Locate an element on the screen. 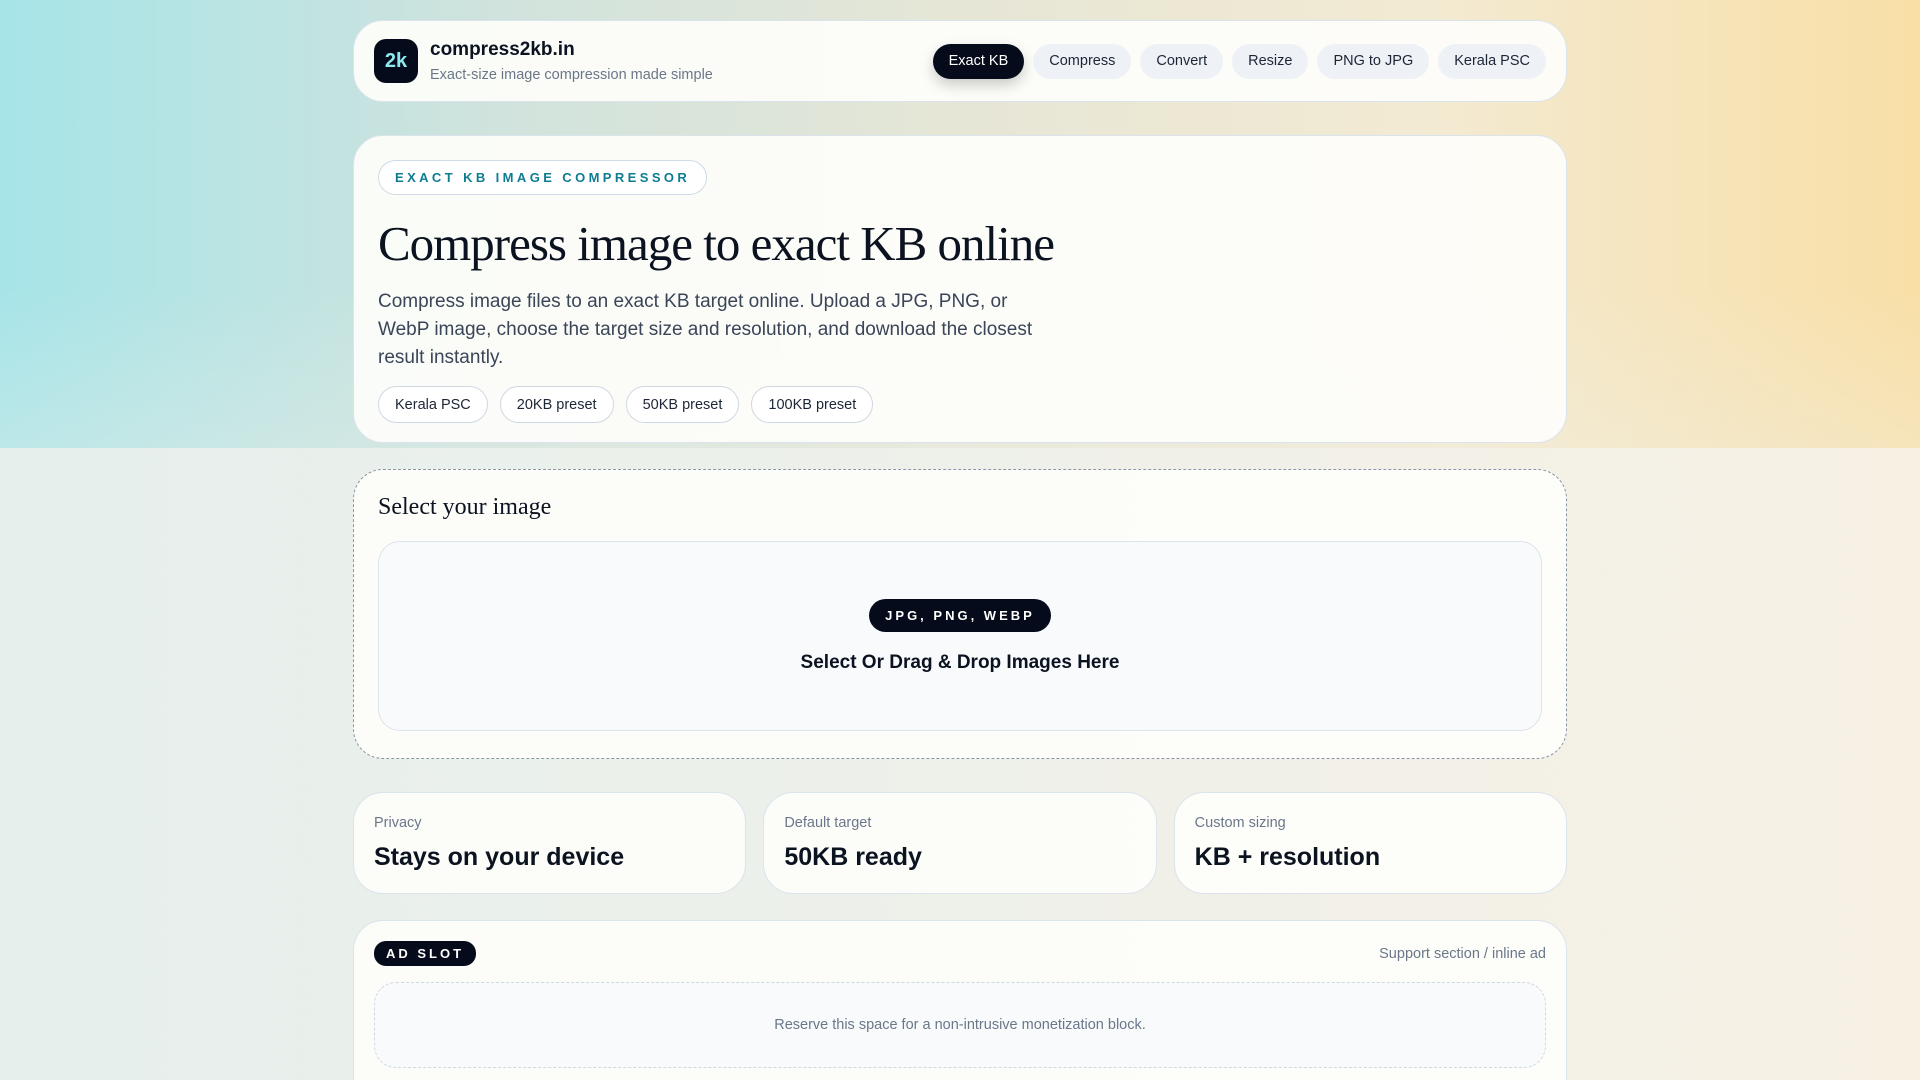 The height and width of the screenshot is (1080, 1920). feature-value: Stays on your device is located at coordinates (499, 857).